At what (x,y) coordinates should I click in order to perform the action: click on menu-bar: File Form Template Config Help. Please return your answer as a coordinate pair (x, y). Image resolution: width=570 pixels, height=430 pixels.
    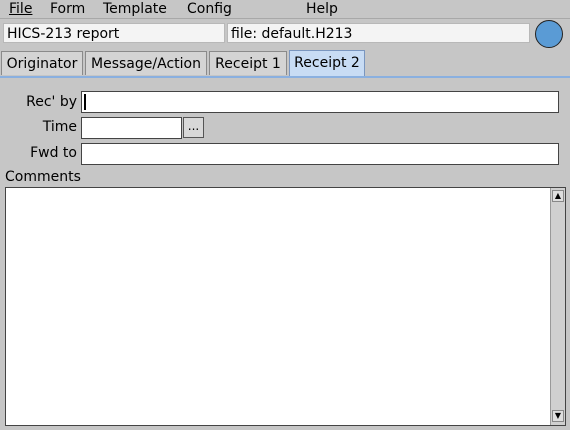
    Looking at the image, I should click on (285, 9).